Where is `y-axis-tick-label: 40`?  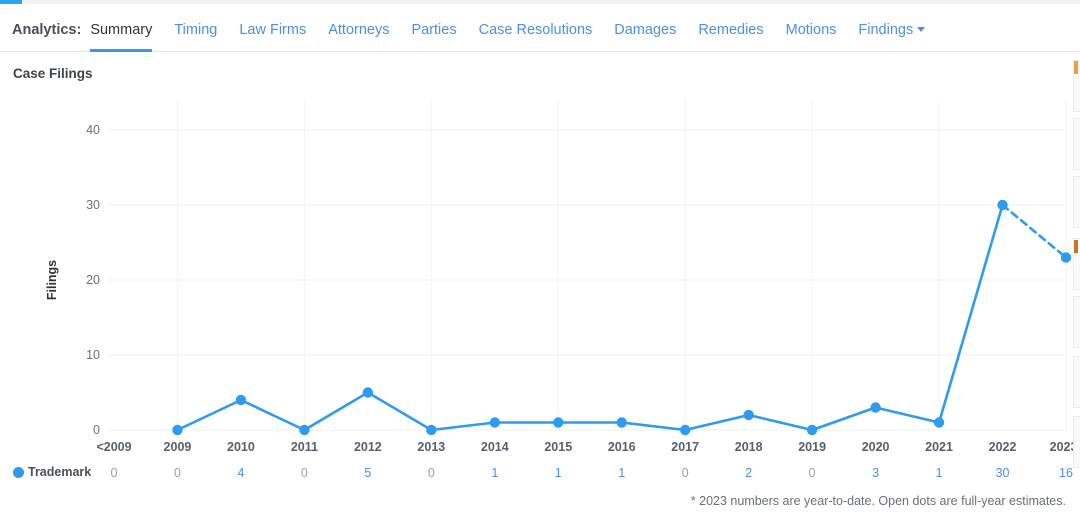
y-axis-tick-label: 40 is located at coordinates (93, 130).